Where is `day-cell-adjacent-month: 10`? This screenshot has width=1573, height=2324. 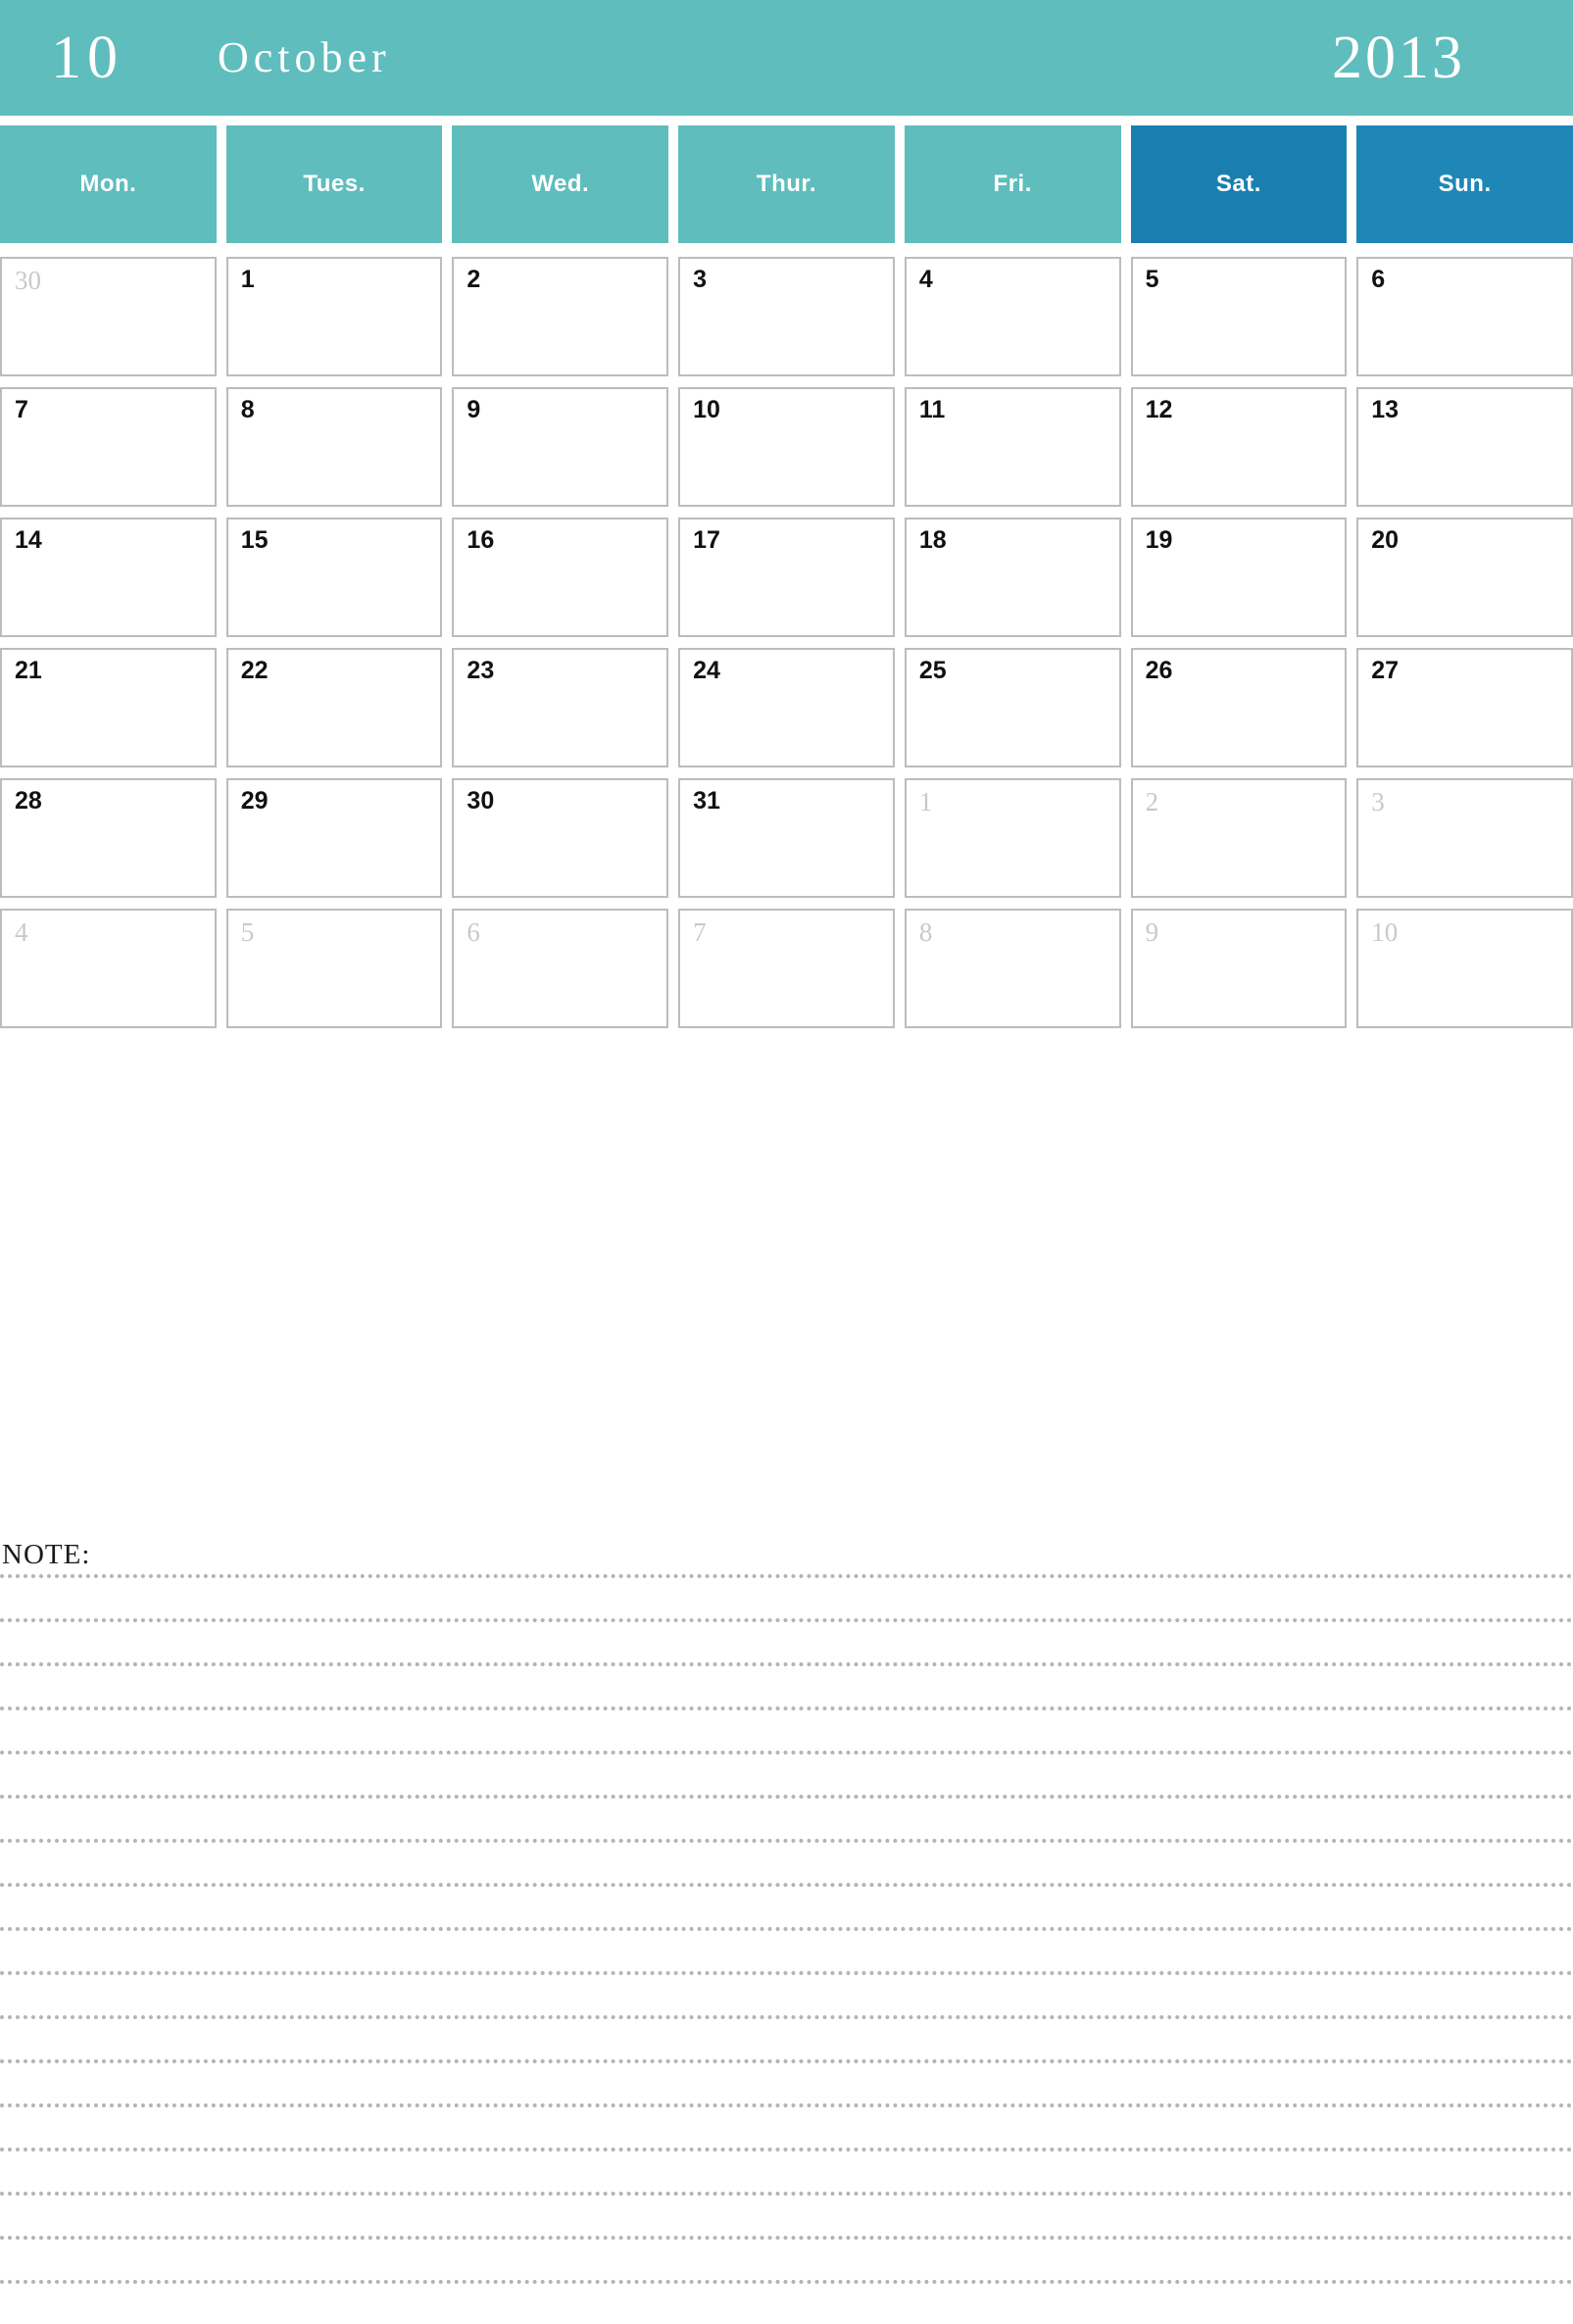 day-cell-adjacent-month: 10 is located at coordinates (1465, 968).